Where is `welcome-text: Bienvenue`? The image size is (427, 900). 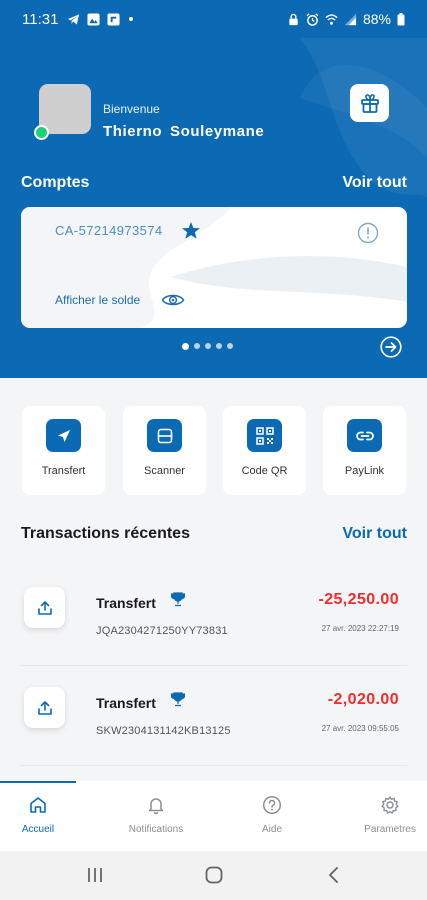
welcome-text: Bienvenue is located at coordinates (131, 109).